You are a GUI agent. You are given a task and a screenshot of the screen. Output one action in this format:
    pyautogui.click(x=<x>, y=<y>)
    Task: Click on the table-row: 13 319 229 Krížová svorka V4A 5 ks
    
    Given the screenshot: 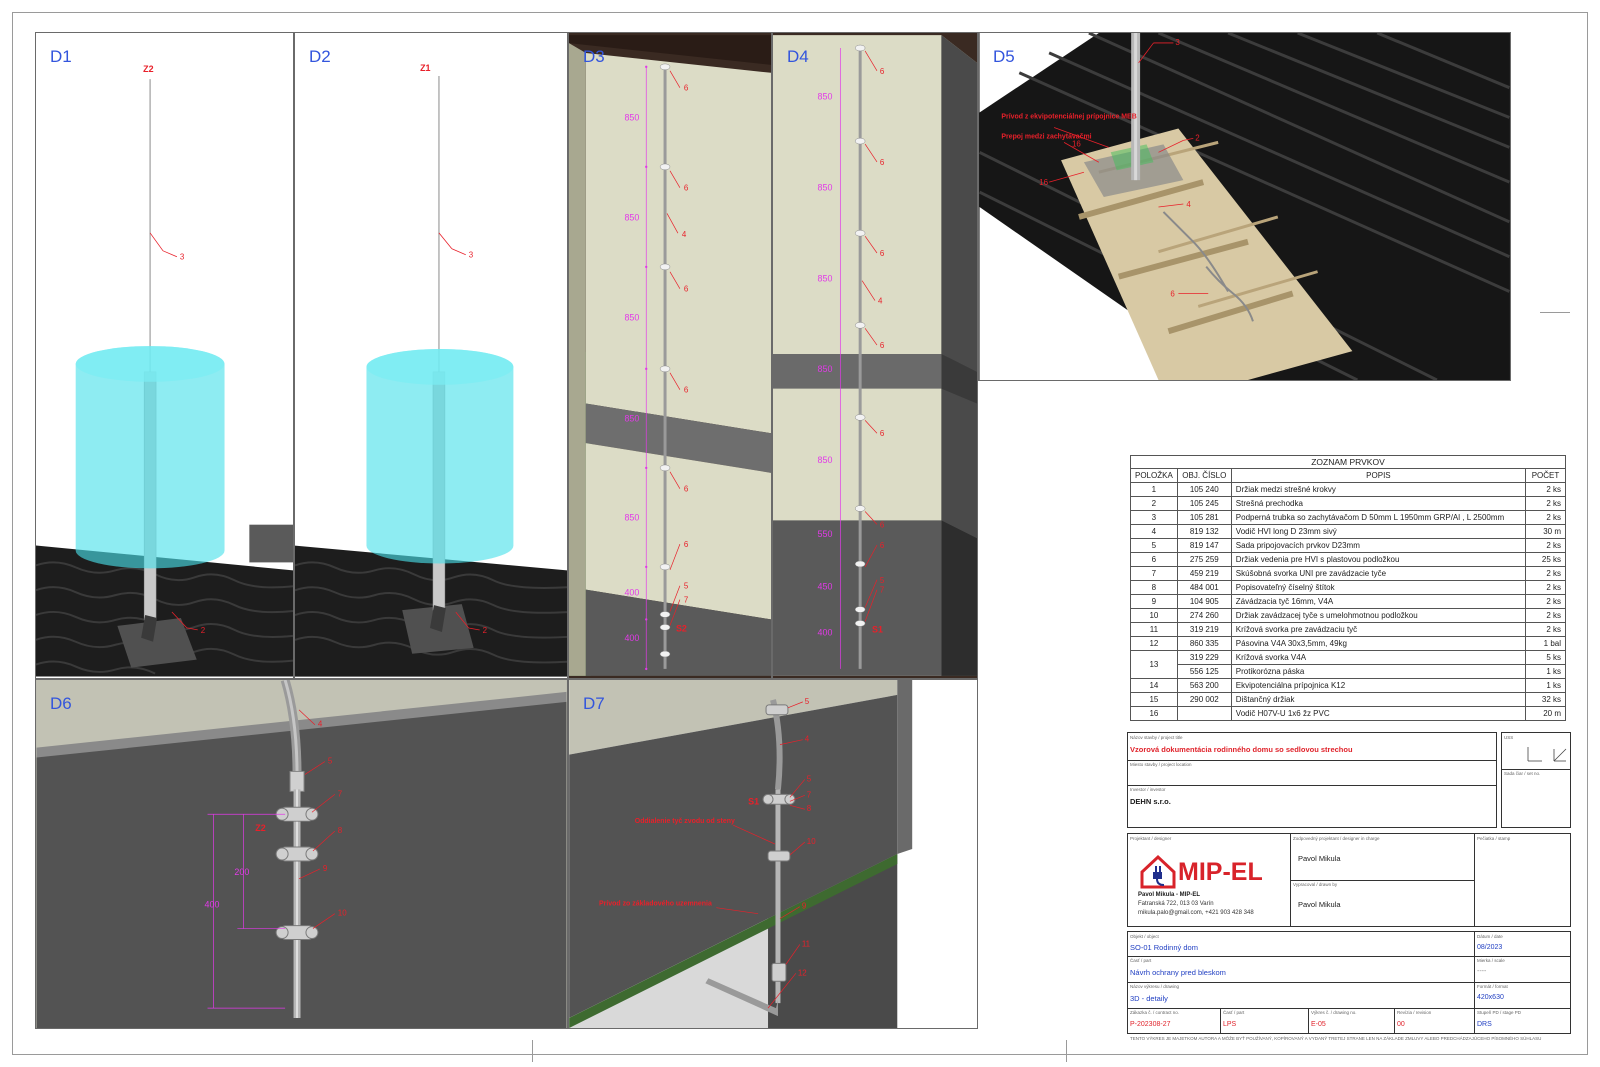 What is the action you would take?
    pyautogui.click(x=1348, y=664)
    